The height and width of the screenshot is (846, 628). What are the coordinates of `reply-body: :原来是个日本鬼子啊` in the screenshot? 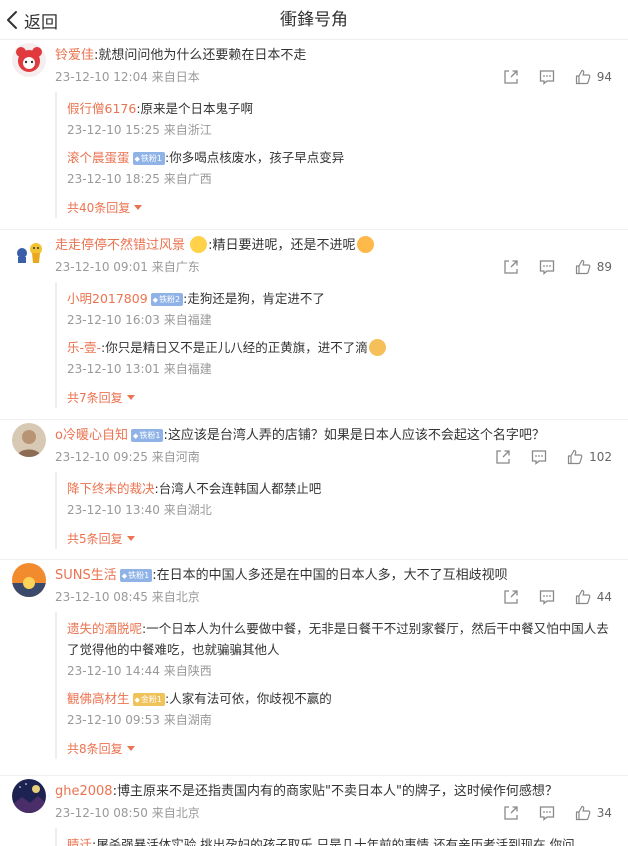 It's located at (195, 108).